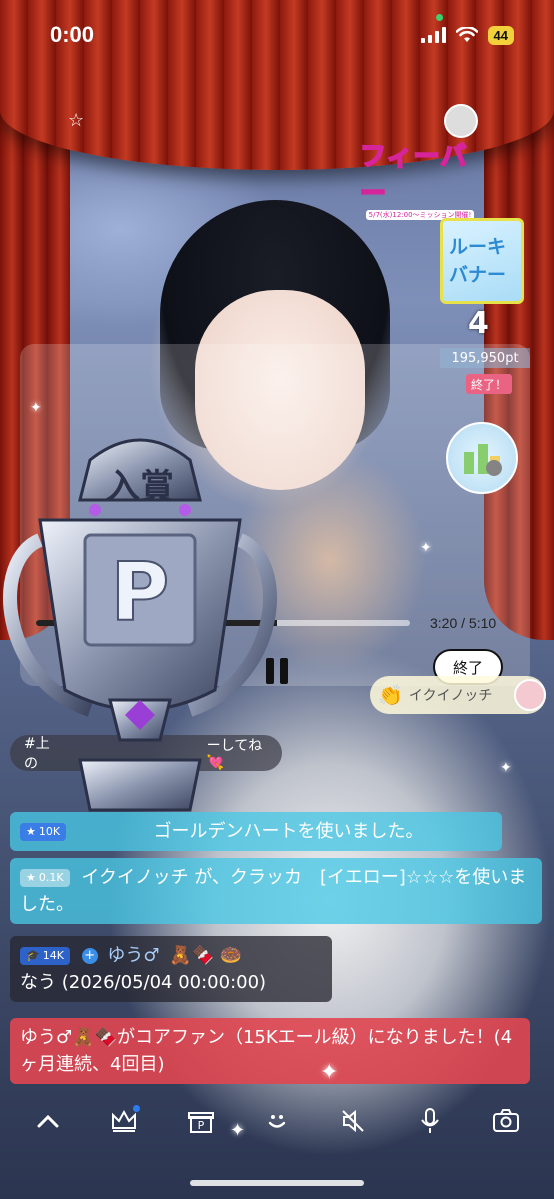  I want to click on privacy-dot, so click(439, 17).